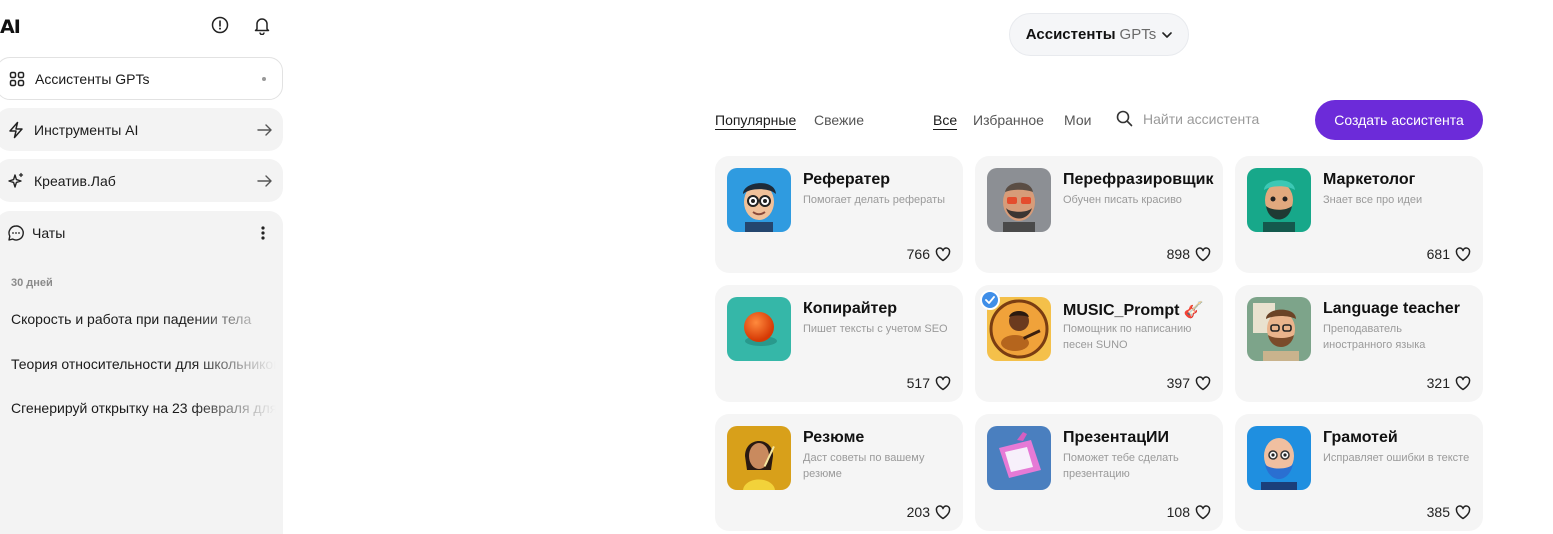 The width and height of the screenshot is (1553, 534). What do you see at coordinates (17, 79) in the screenshot?
I see `grid-icon` at bounding box center [17, 79].